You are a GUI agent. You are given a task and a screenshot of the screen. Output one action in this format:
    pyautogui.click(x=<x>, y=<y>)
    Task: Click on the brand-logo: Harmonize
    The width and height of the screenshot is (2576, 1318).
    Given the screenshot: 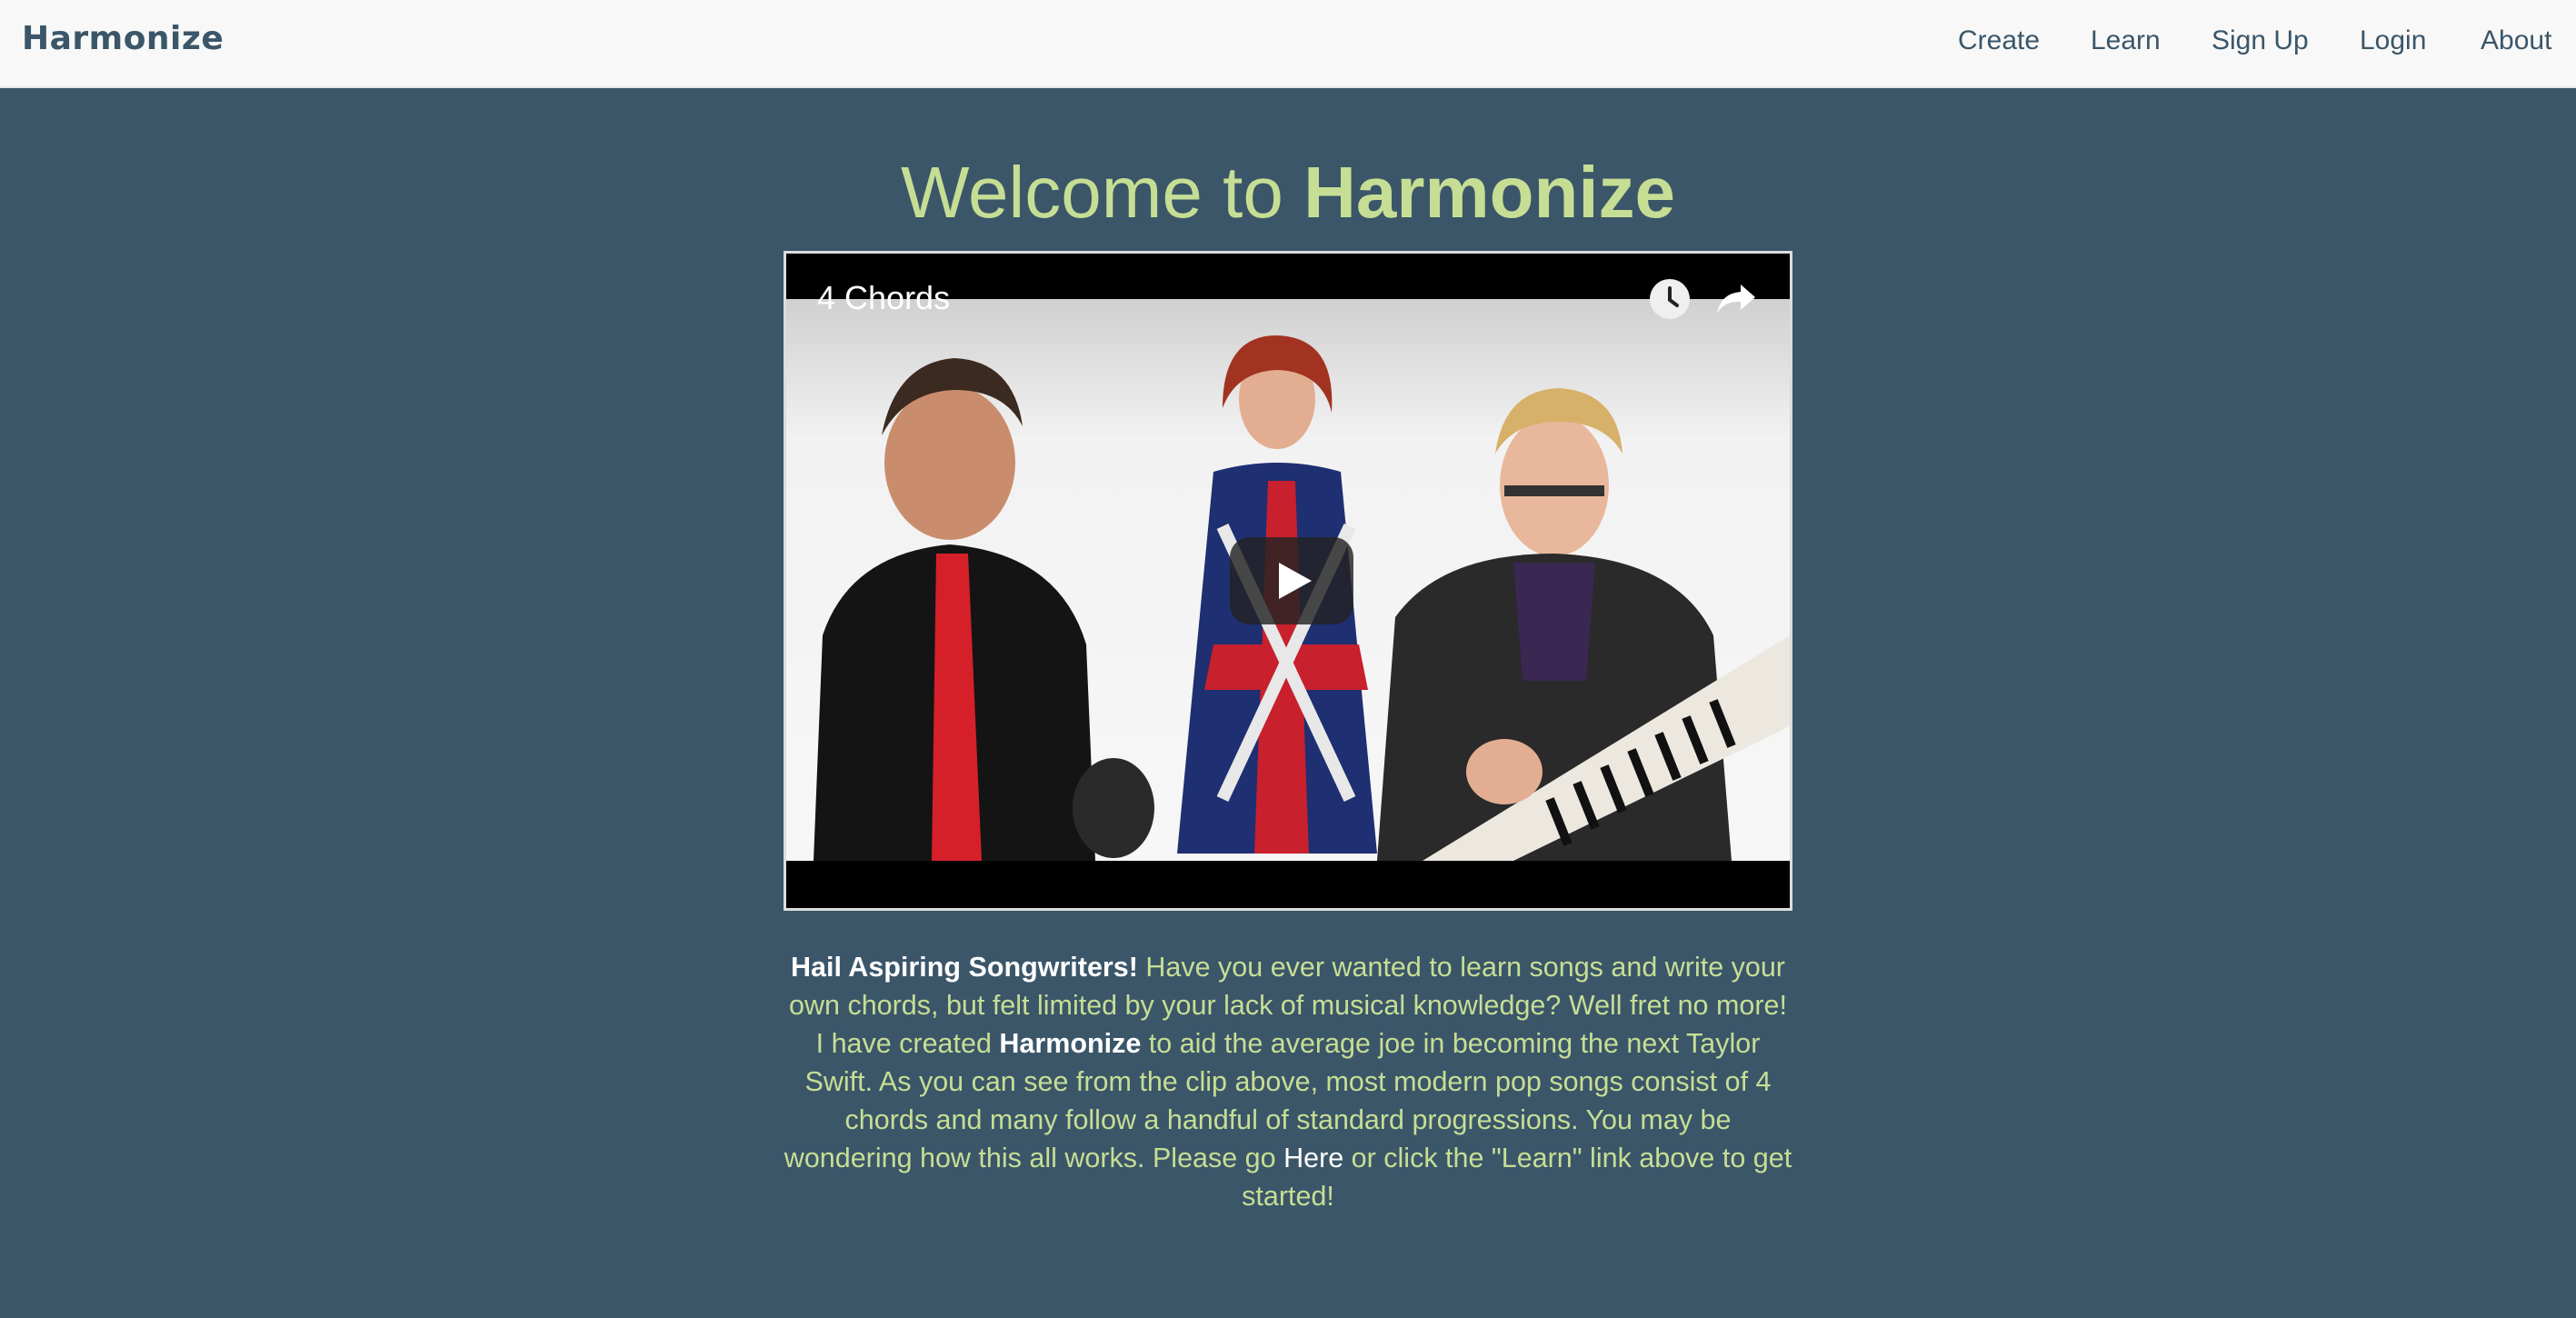 What is the action you would take?
    pyautogui.click(x=123, y=38)
    